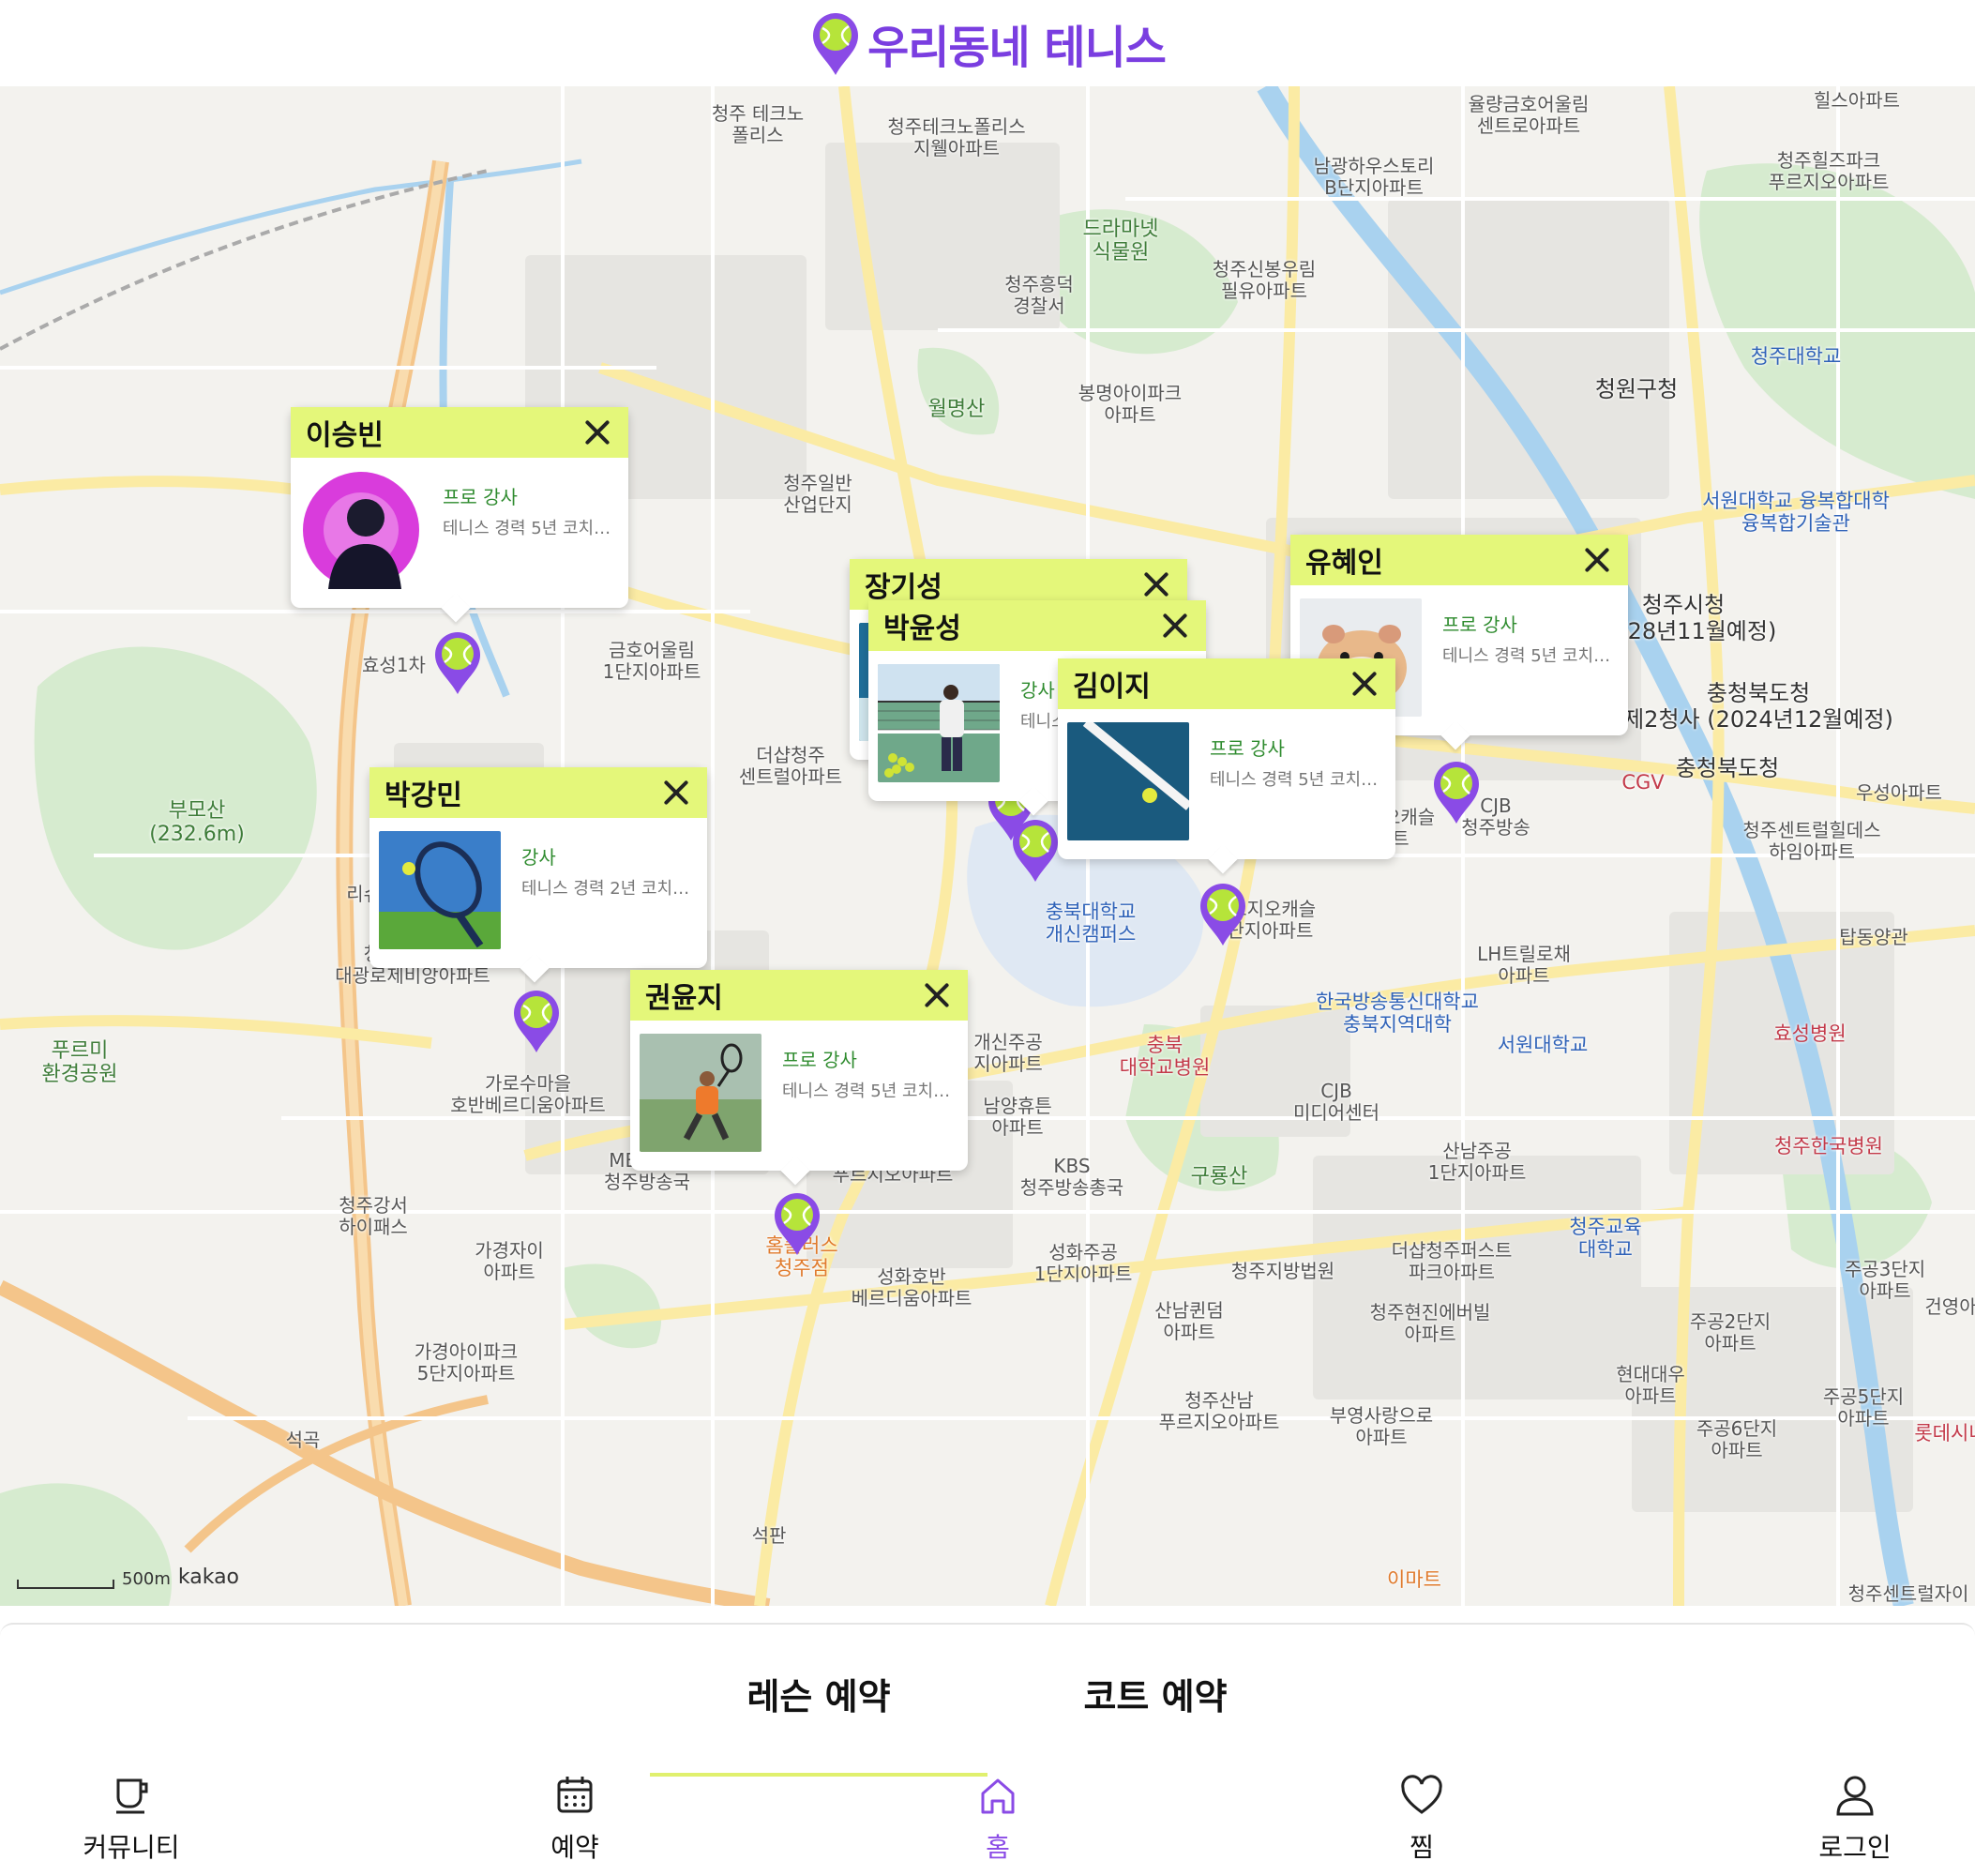 This screenshot has height=1876, width=1975. I want to click on app-title: 우리동네 테니스, so click(1017, 48).